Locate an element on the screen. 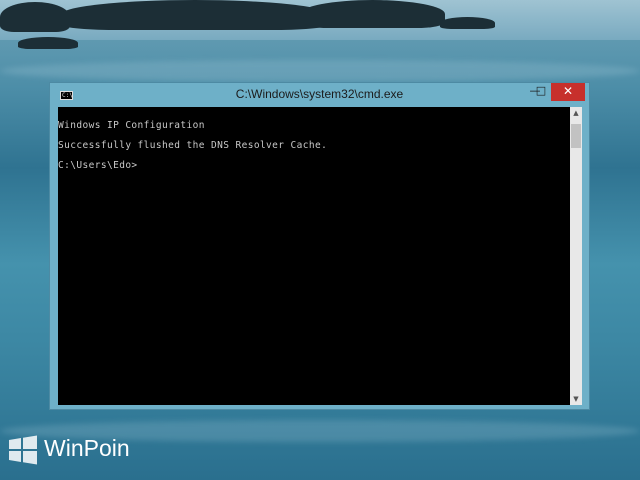 This screenshot has height=480, width=640. background-wave is located at coordinates (320, 71).